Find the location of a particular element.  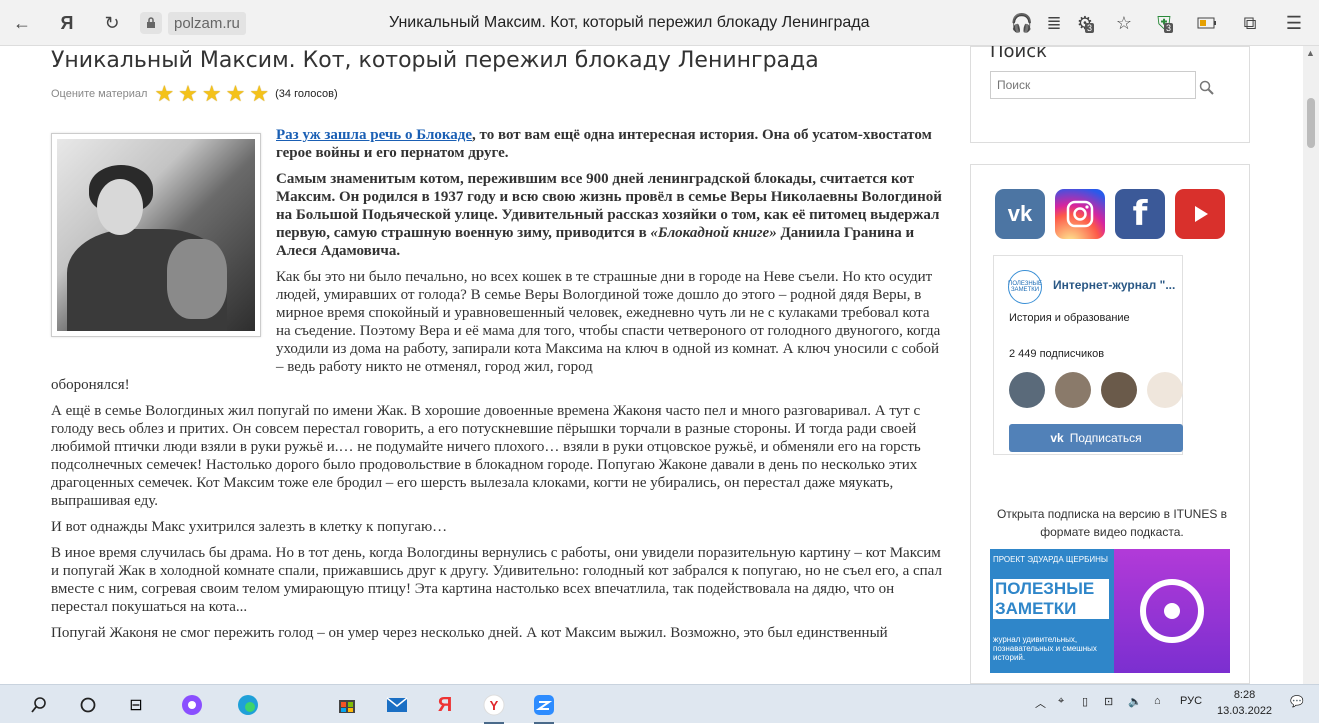

battery-icon is located at coordinates (1207, 23).